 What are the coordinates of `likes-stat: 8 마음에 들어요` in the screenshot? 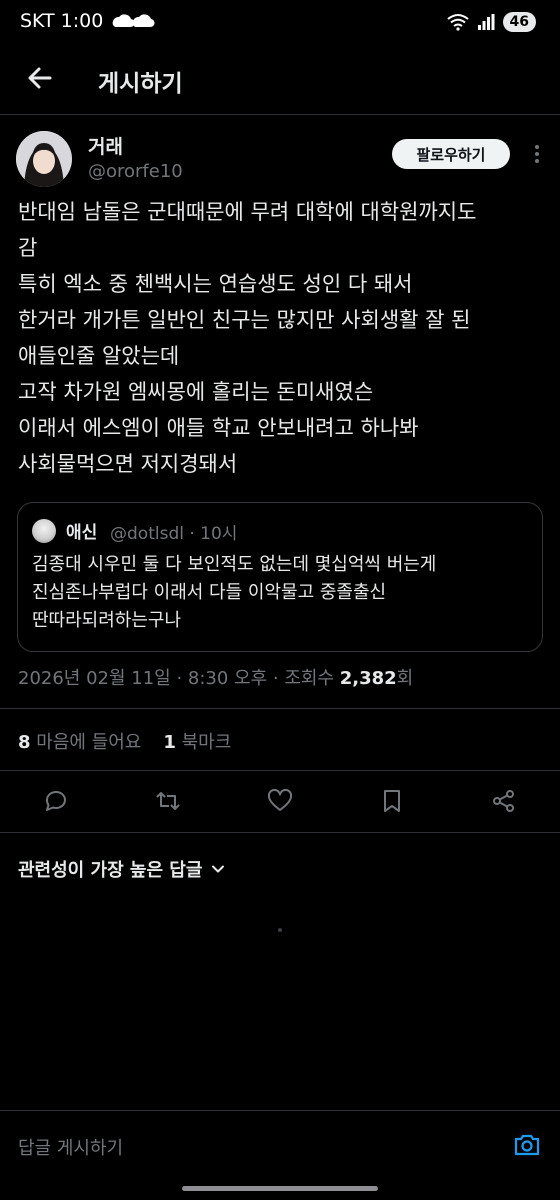 It's located at (79, 741).